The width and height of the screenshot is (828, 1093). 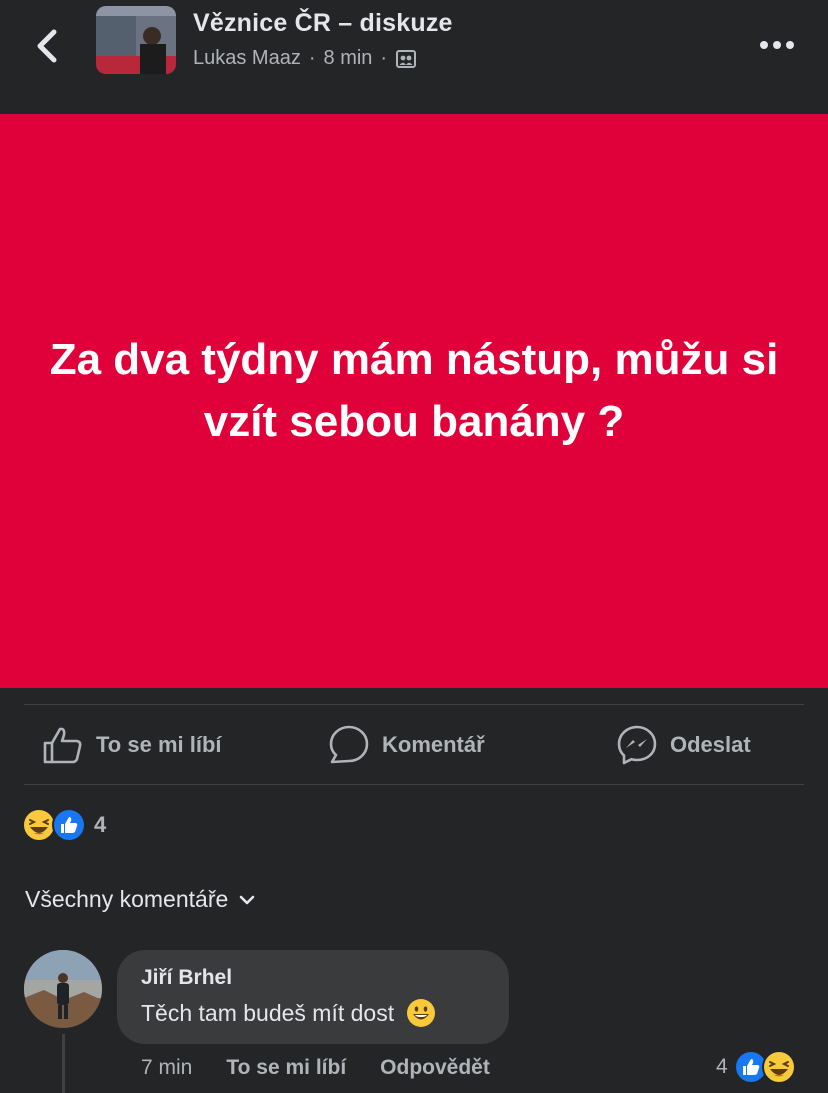 What do you see at coordinates (433, 744) in the screenshot?
I see `comment-label: Komentář` at bounding box center [433, 744].